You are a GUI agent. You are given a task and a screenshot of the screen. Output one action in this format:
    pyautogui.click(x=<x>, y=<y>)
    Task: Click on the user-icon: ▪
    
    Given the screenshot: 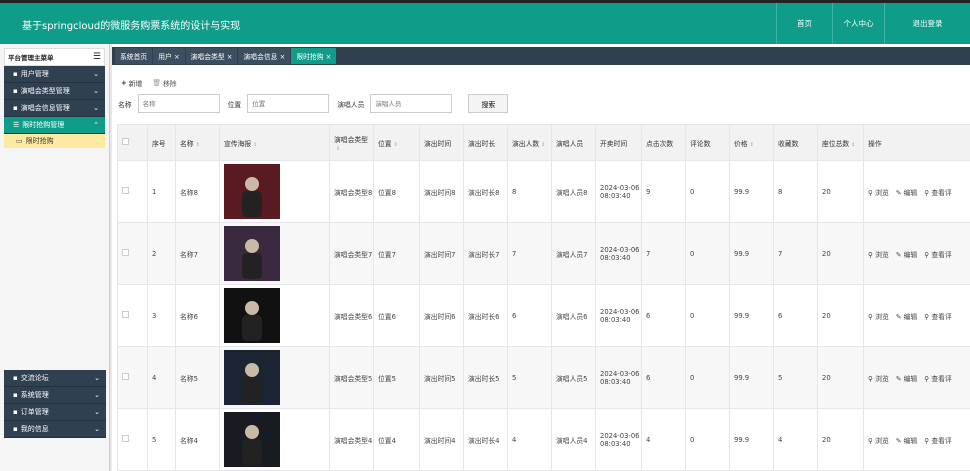 What is the action you would take?
    pyautogui.click(x=15, y=74)
    